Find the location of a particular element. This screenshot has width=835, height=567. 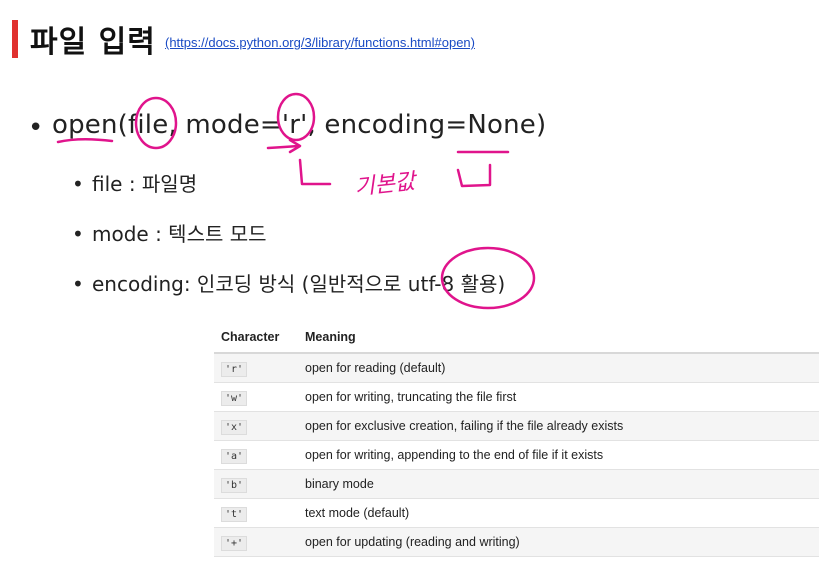

table-header-row: Character Meaning is located at coordinates (516, 338).